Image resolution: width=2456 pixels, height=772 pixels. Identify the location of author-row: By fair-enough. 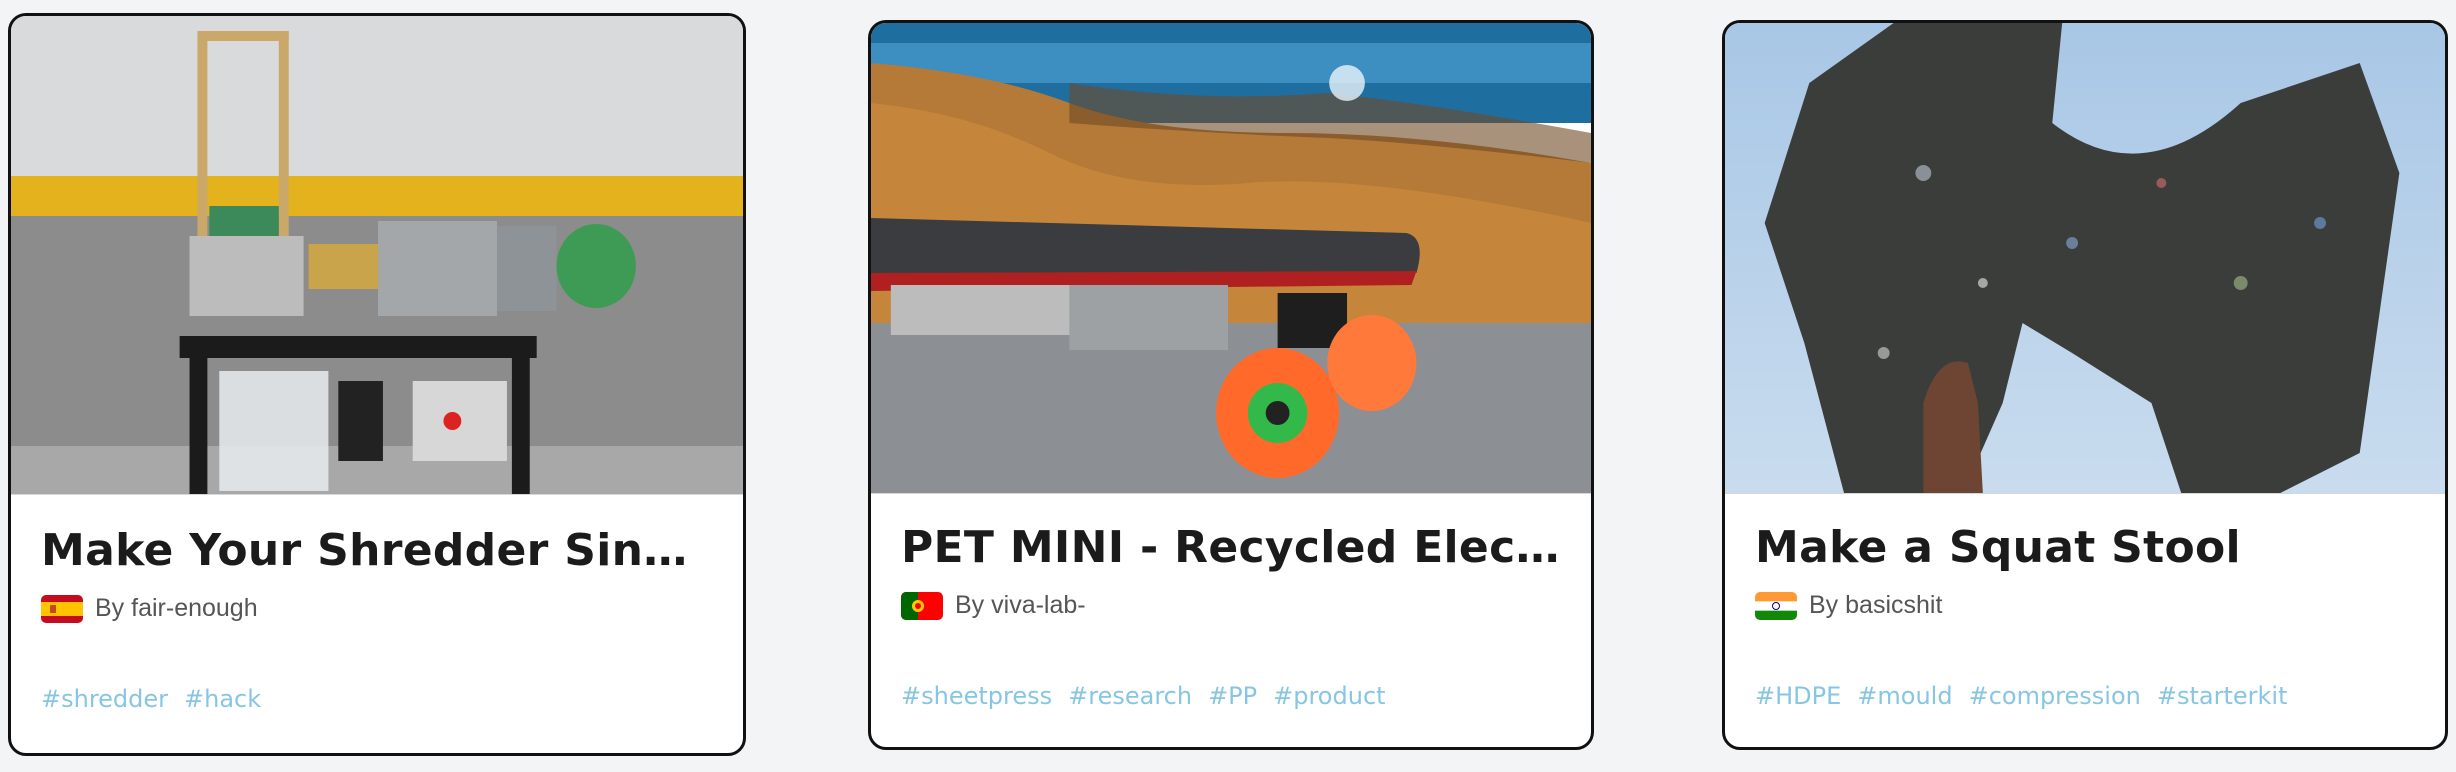
(377, 608).